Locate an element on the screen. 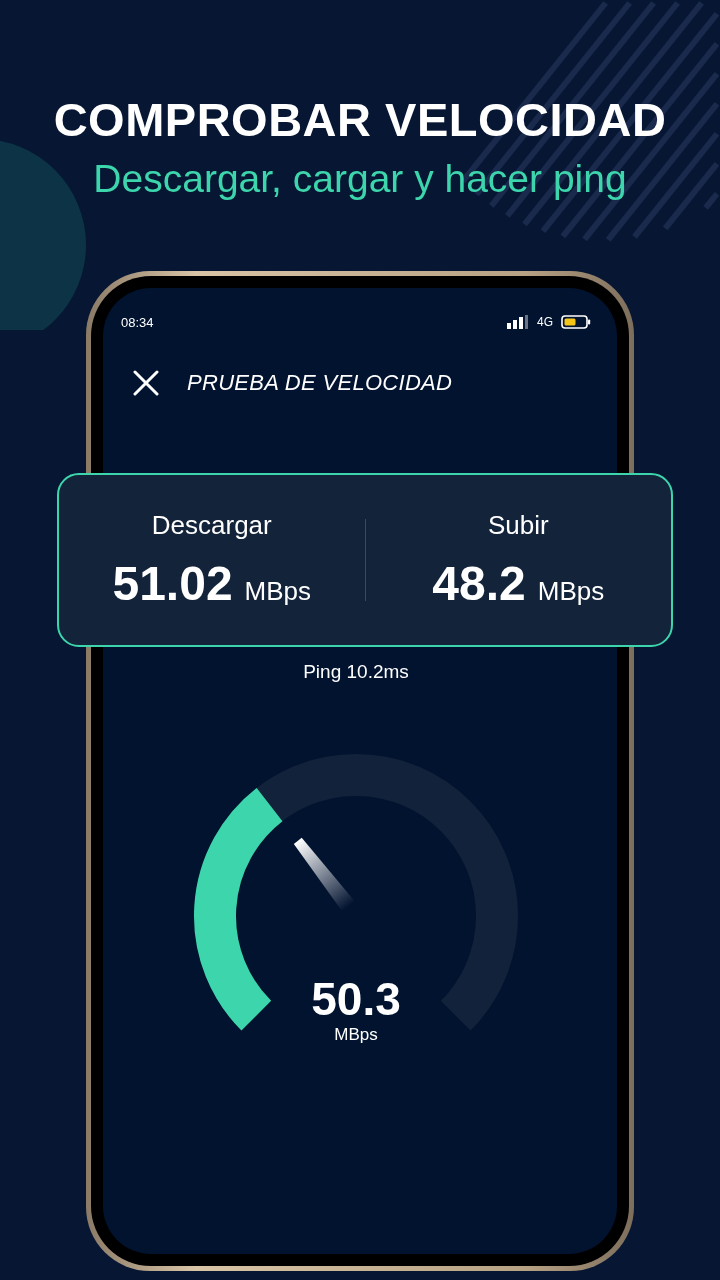 Image resolution: width=720 pixels, height=1280 pixels. gauge-unit: MBps is located at coordinates (356, 1035).